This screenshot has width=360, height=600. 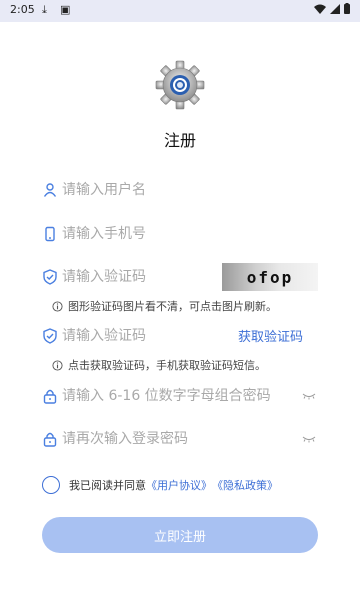 I want to click on sms-code-hint: 点击获取验证码，手机获取验证码短信。, so click(x=159, y=365).